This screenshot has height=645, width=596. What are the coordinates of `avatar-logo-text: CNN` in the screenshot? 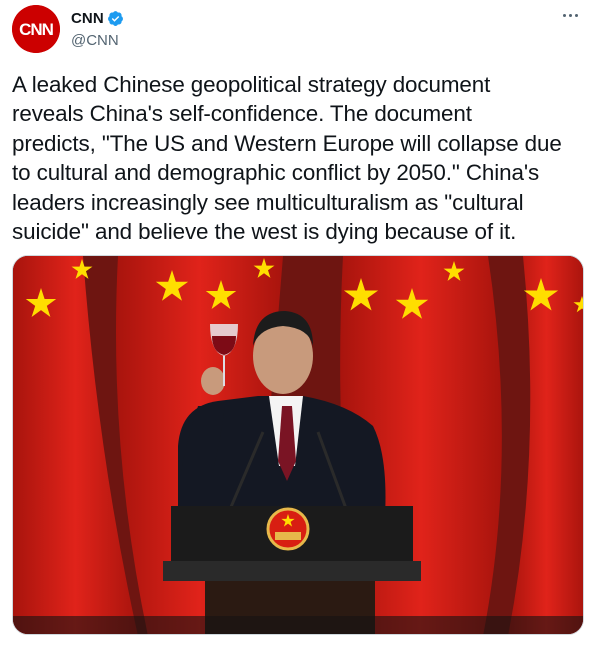 It's located at (36, 29).